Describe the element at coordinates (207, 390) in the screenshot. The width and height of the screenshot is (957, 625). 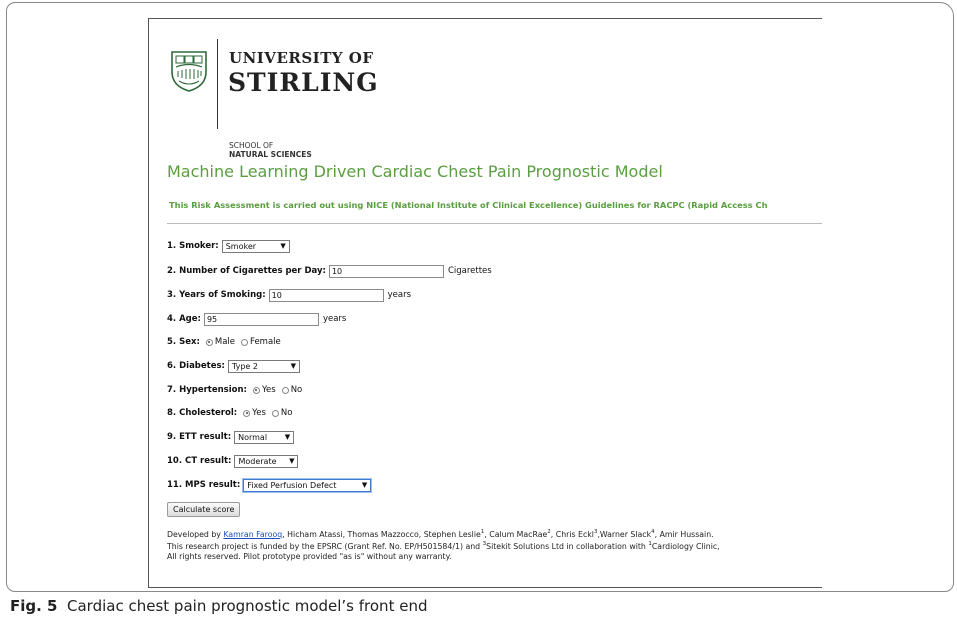
I see `hypertension-label: 7. Hypertension:` at that location.